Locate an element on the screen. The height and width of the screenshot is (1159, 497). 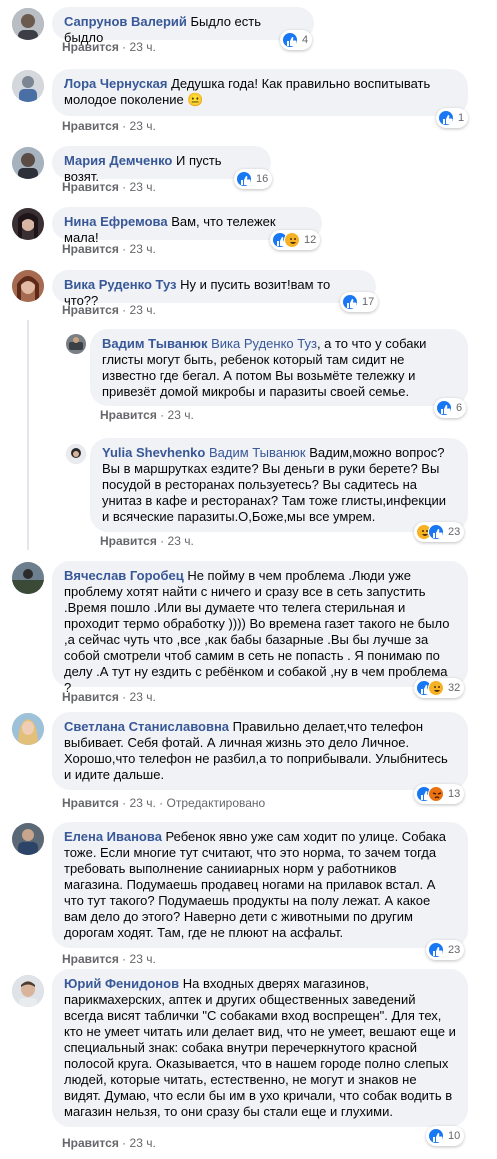
reaction-summary: 4 is located at coordinates (296, 40).